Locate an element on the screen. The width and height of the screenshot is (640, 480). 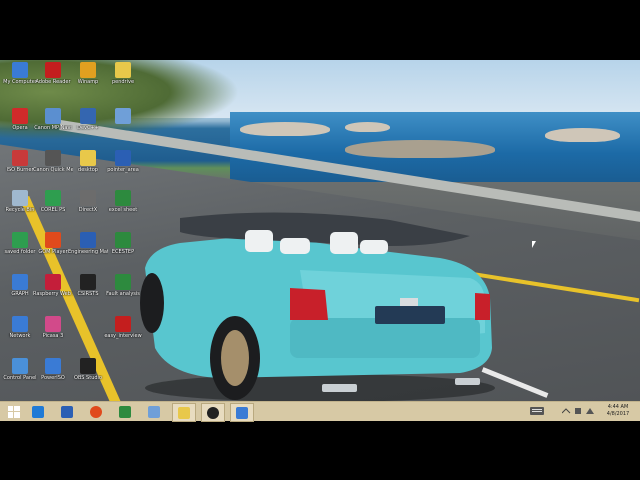
desktop-icon-label: Raspberry Web Server is located at coordinates (53, 294).